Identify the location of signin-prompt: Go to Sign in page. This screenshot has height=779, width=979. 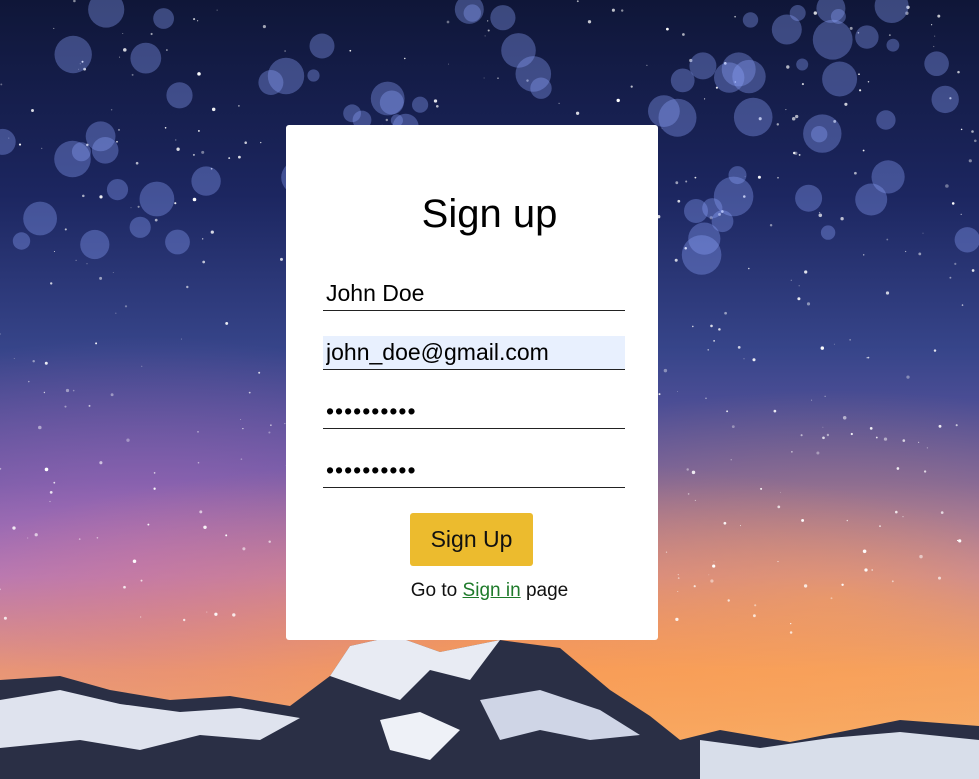
(489, 591).